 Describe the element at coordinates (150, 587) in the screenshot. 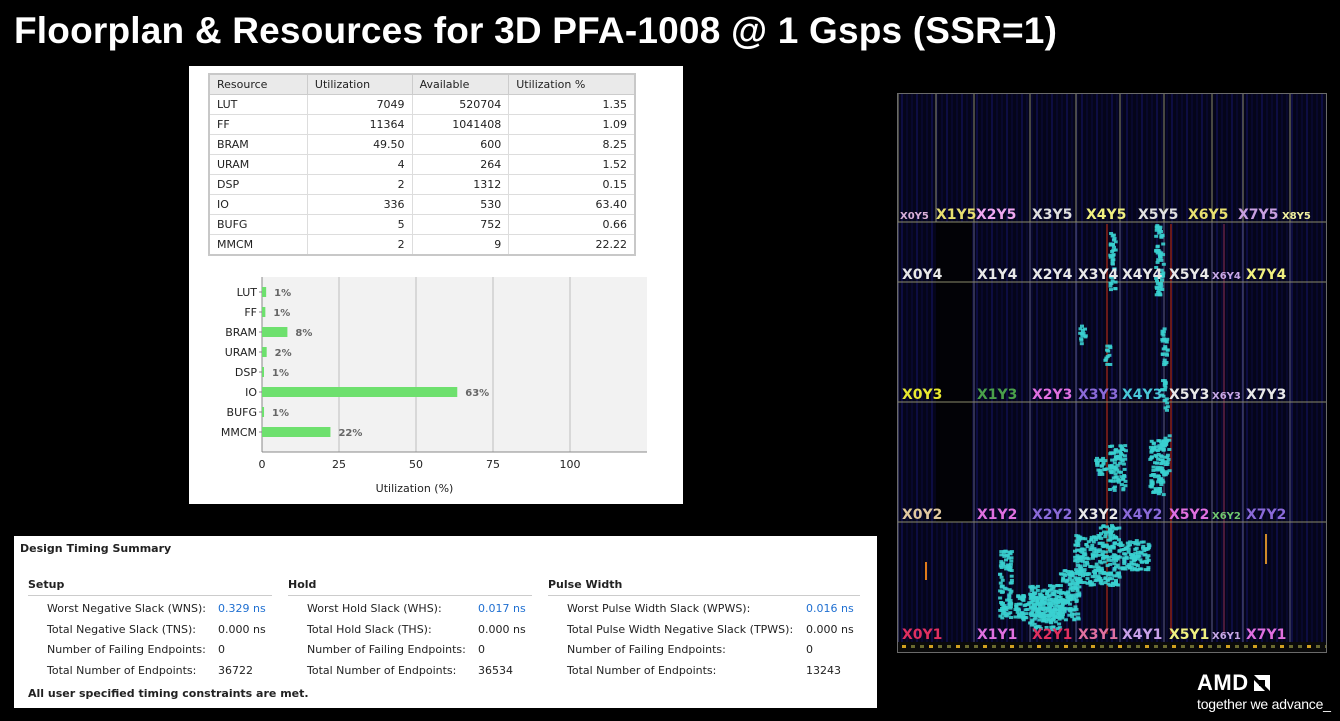

I see `setup-heading: Setup` at that location.